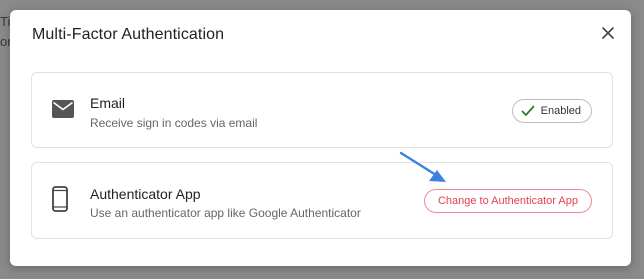  I want to click on close-button, so click(608, 33).